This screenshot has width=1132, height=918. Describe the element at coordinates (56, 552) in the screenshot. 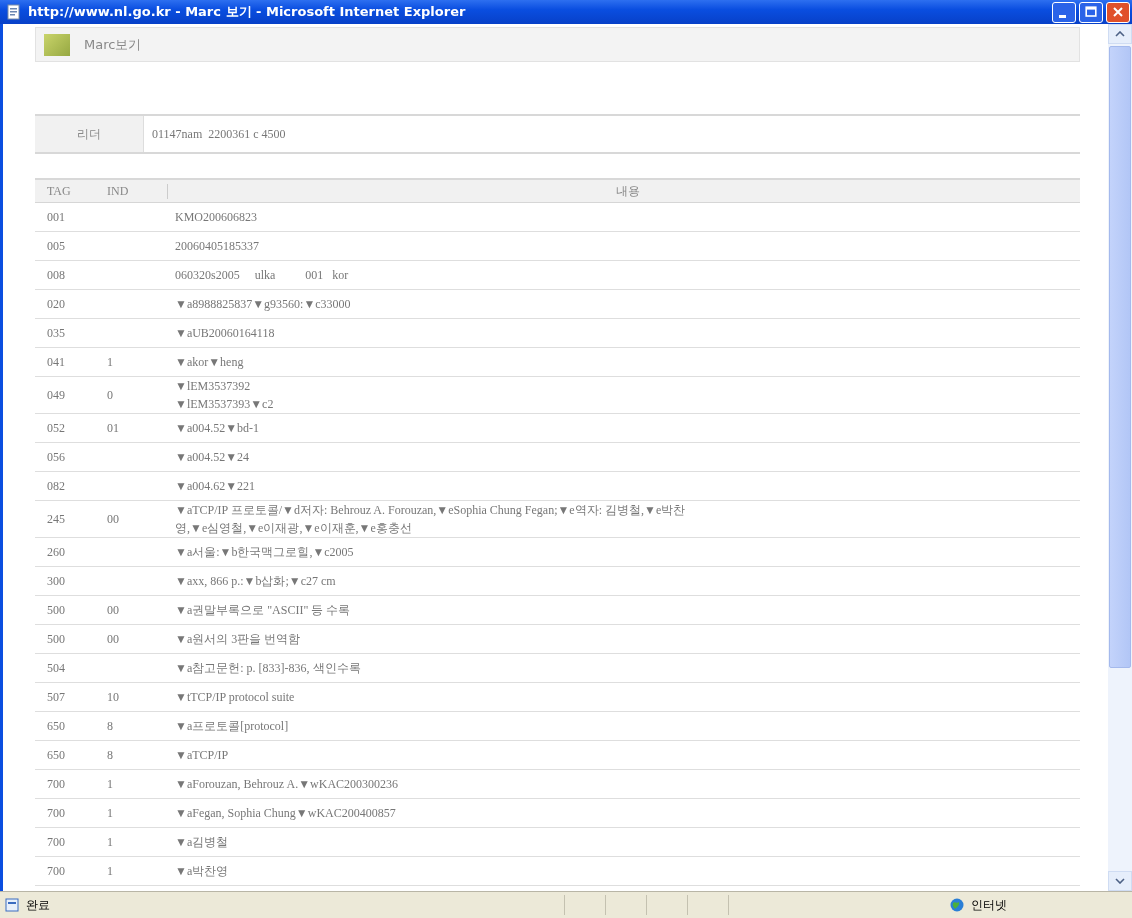

I see `table-cell-text: 260` at that location.